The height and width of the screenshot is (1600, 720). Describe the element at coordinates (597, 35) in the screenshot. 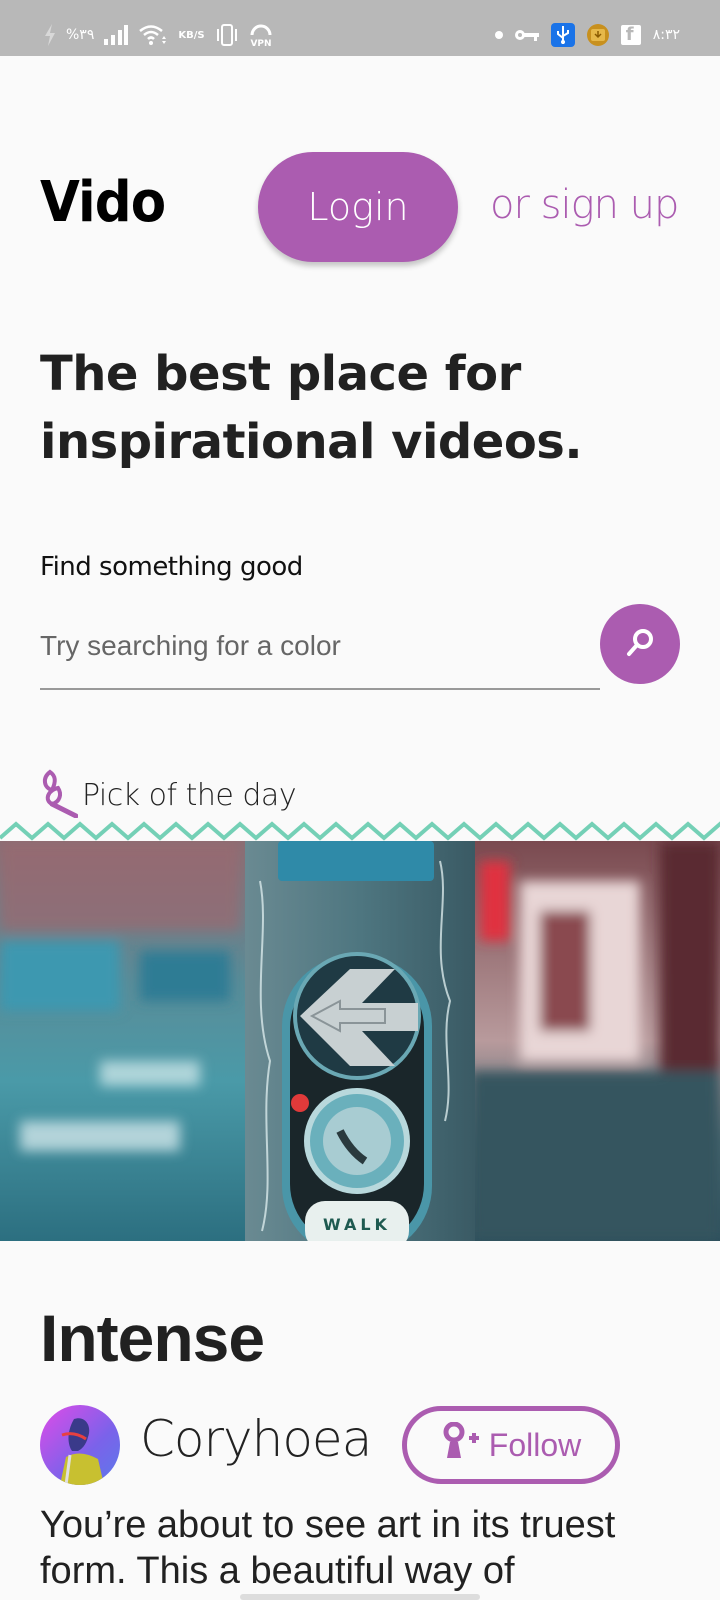

I see `download-icon` at that location.